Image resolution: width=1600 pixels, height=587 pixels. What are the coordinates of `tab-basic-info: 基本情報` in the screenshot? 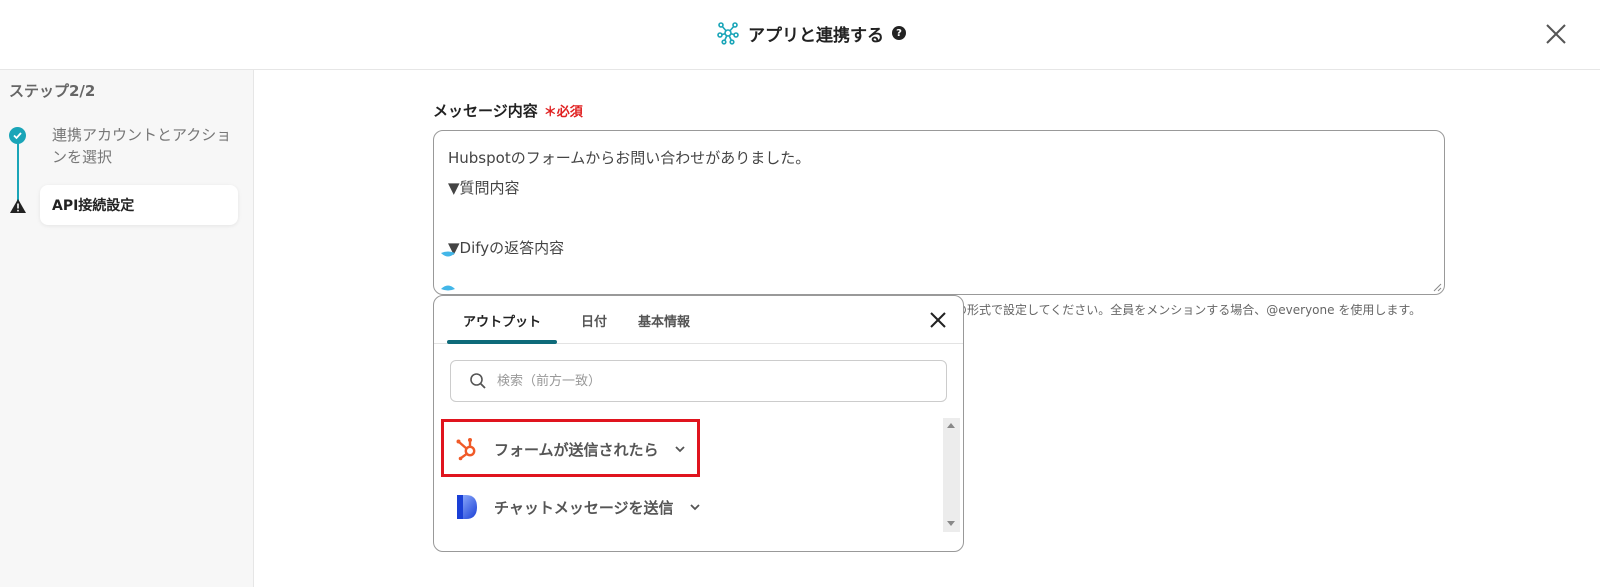 It's located at (664, 320).